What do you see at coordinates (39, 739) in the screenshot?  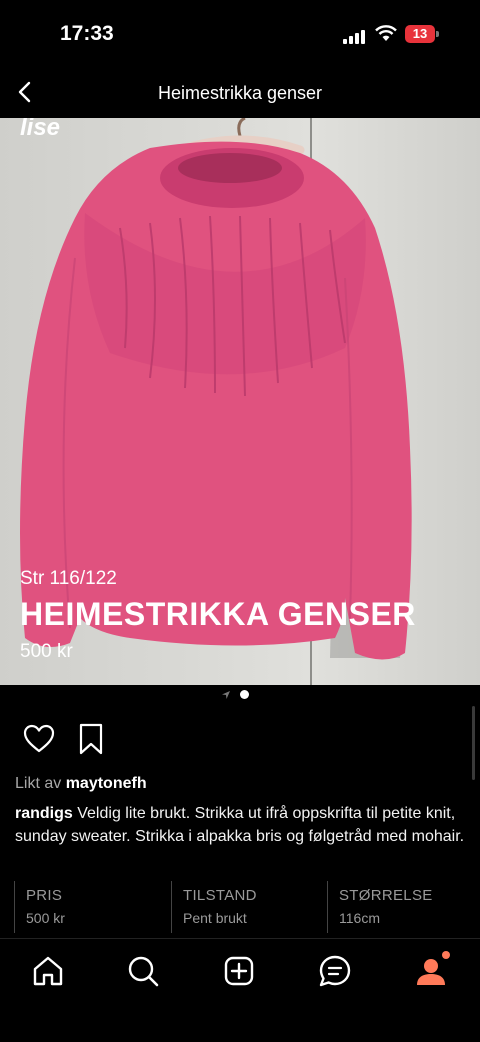 I see `like-heart-icon` at bounding box center [39, 739].